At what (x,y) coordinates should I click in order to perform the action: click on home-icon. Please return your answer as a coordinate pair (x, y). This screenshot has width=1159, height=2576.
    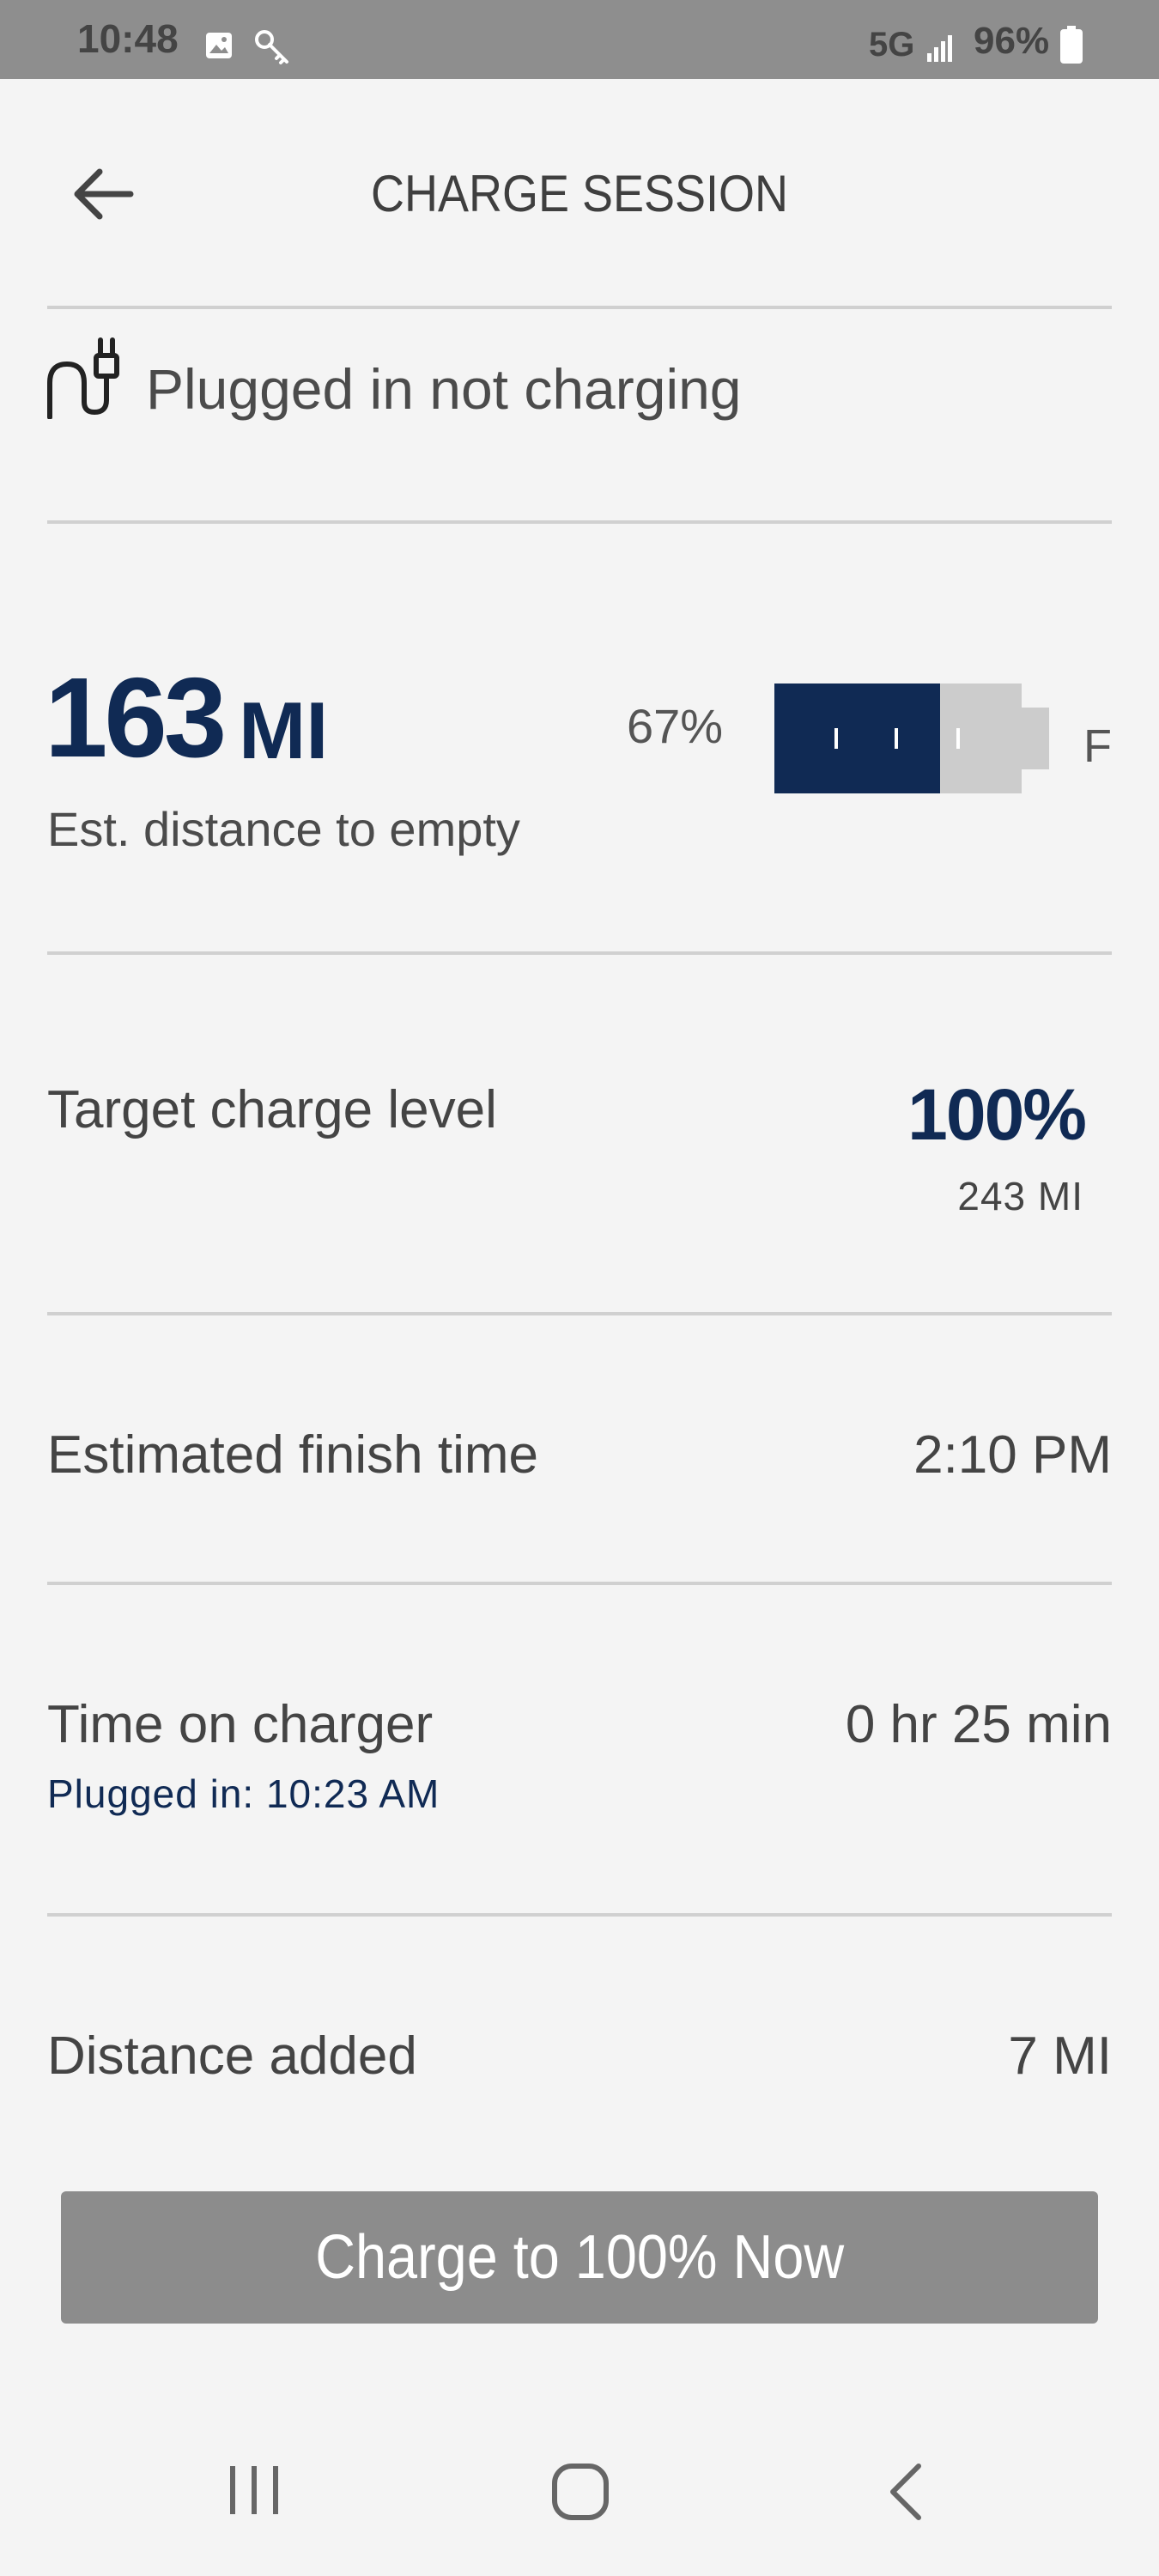
    Looking at the image, I should click on (580, 2492).